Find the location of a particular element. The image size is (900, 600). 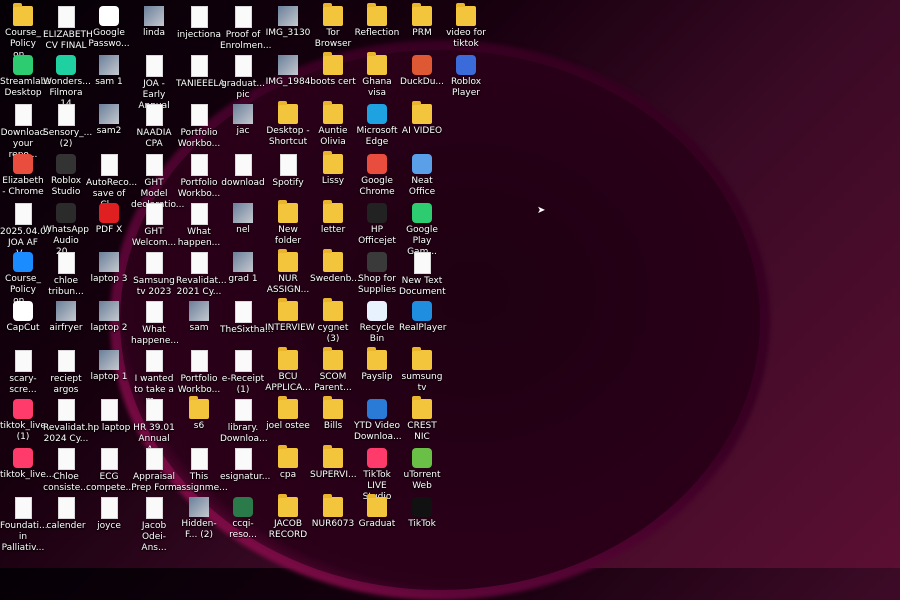

desktop-icon: Desktop - Shortcut is located at coordinates (288, 125).